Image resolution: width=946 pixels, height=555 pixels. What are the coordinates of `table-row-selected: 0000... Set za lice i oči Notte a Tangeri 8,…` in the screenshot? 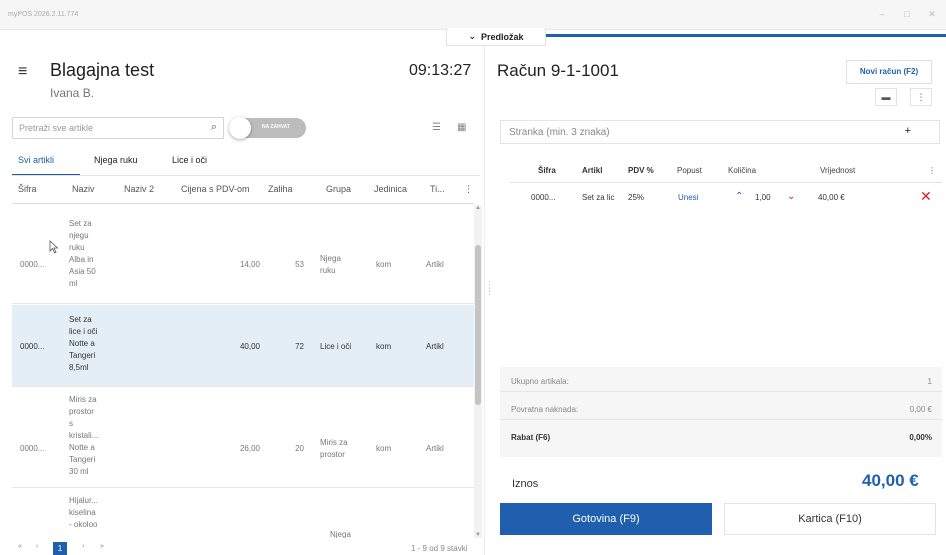 It's located at (243, 346).